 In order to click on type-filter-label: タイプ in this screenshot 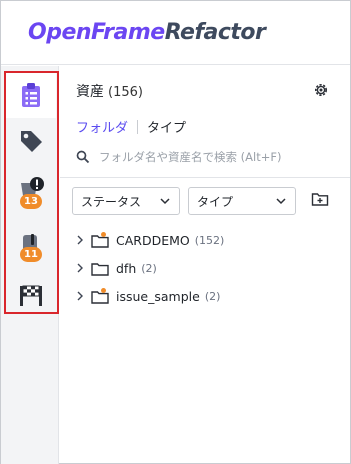, I will do `click(215, 201)`.